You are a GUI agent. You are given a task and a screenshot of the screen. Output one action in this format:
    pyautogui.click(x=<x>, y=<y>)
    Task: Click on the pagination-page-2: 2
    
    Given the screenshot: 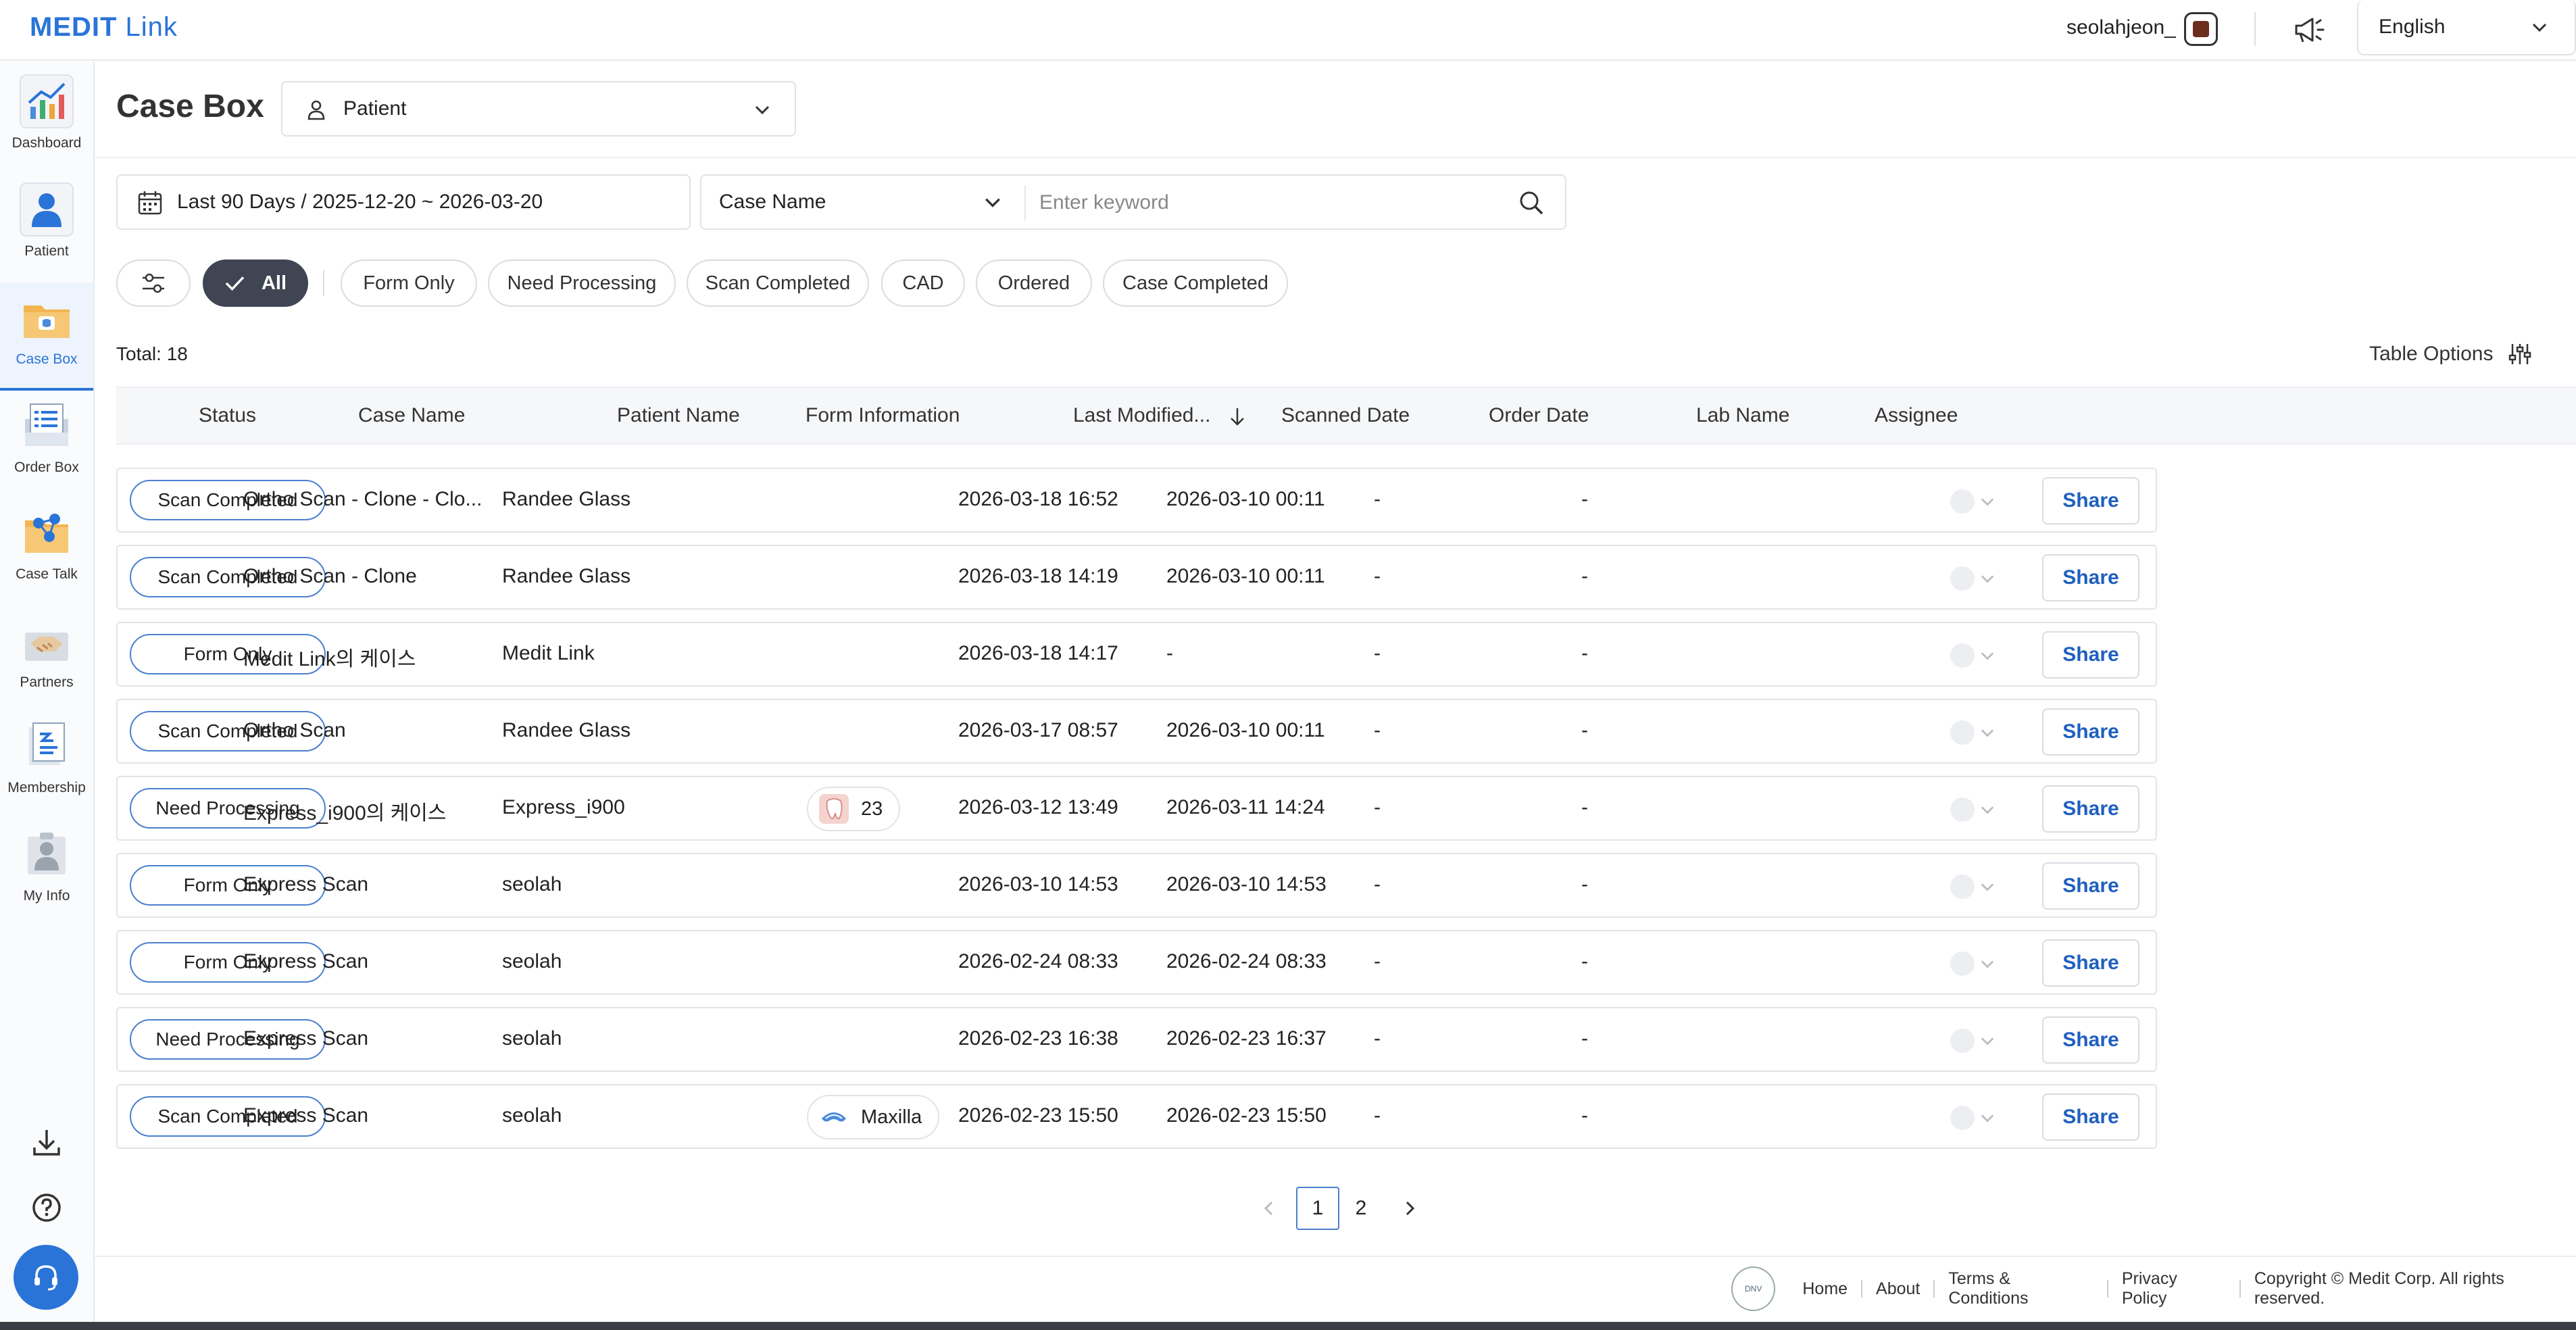 What is the action you would take?
    pyautogui.click(x=1361, y=1208)
    